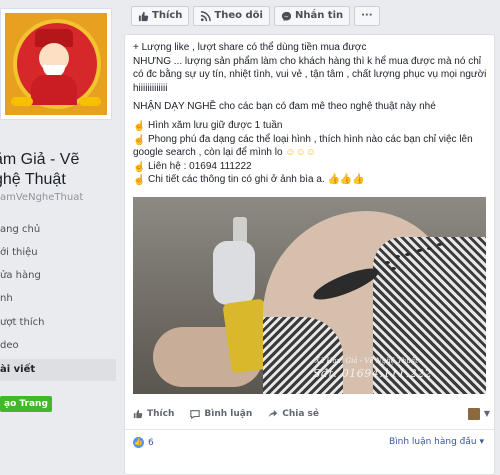 The height and width of the screenshot is (475, 500). I want to click on message-page-button: Nhắn tin, so click(312, 16).